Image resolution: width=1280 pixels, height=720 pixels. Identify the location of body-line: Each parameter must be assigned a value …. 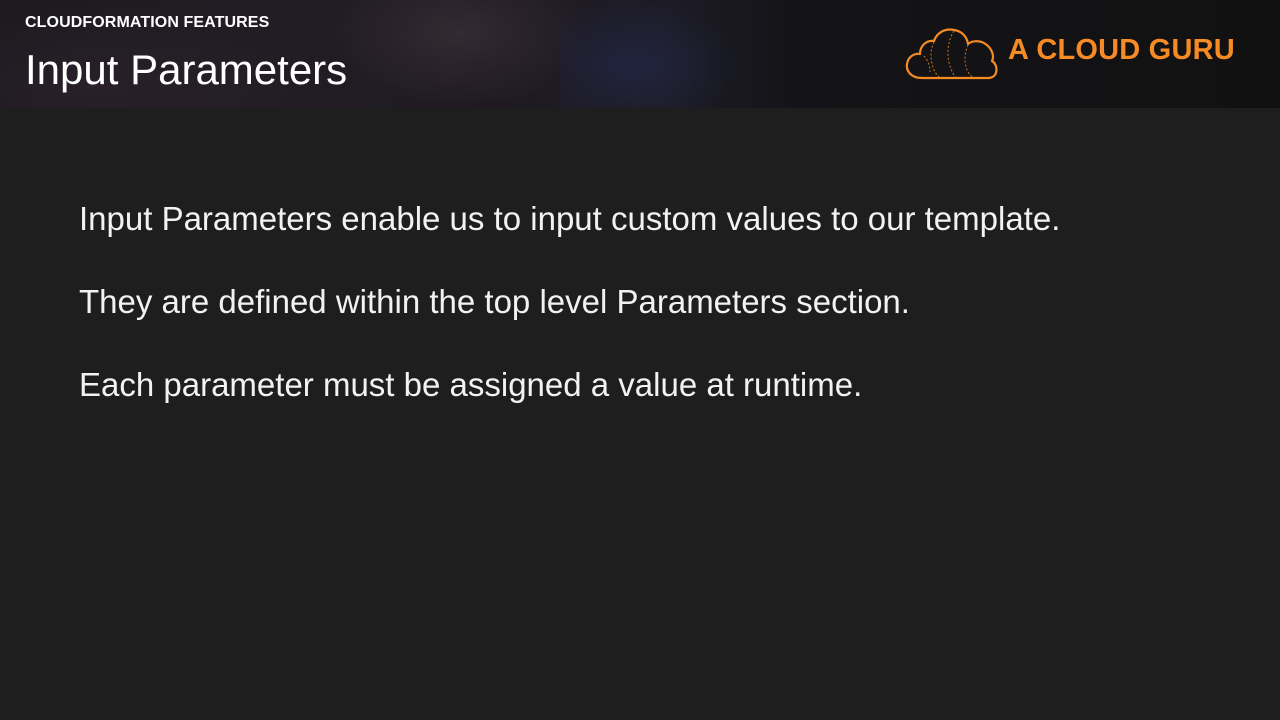
(471, 384).